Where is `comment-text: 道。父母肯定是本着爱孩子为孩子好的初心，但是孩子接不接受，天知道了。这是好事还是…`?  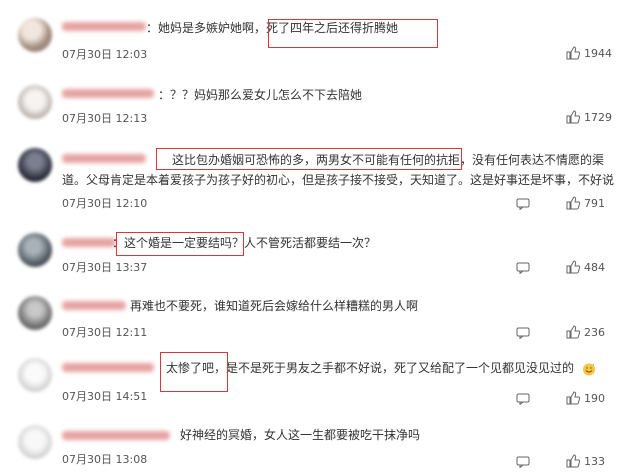 comment-text: 道。父母肯定是本着爱孩子为孩子好的初心，但是孩子接不接受，天知道了。这是好事还是… is located at coordinates (338, 180).